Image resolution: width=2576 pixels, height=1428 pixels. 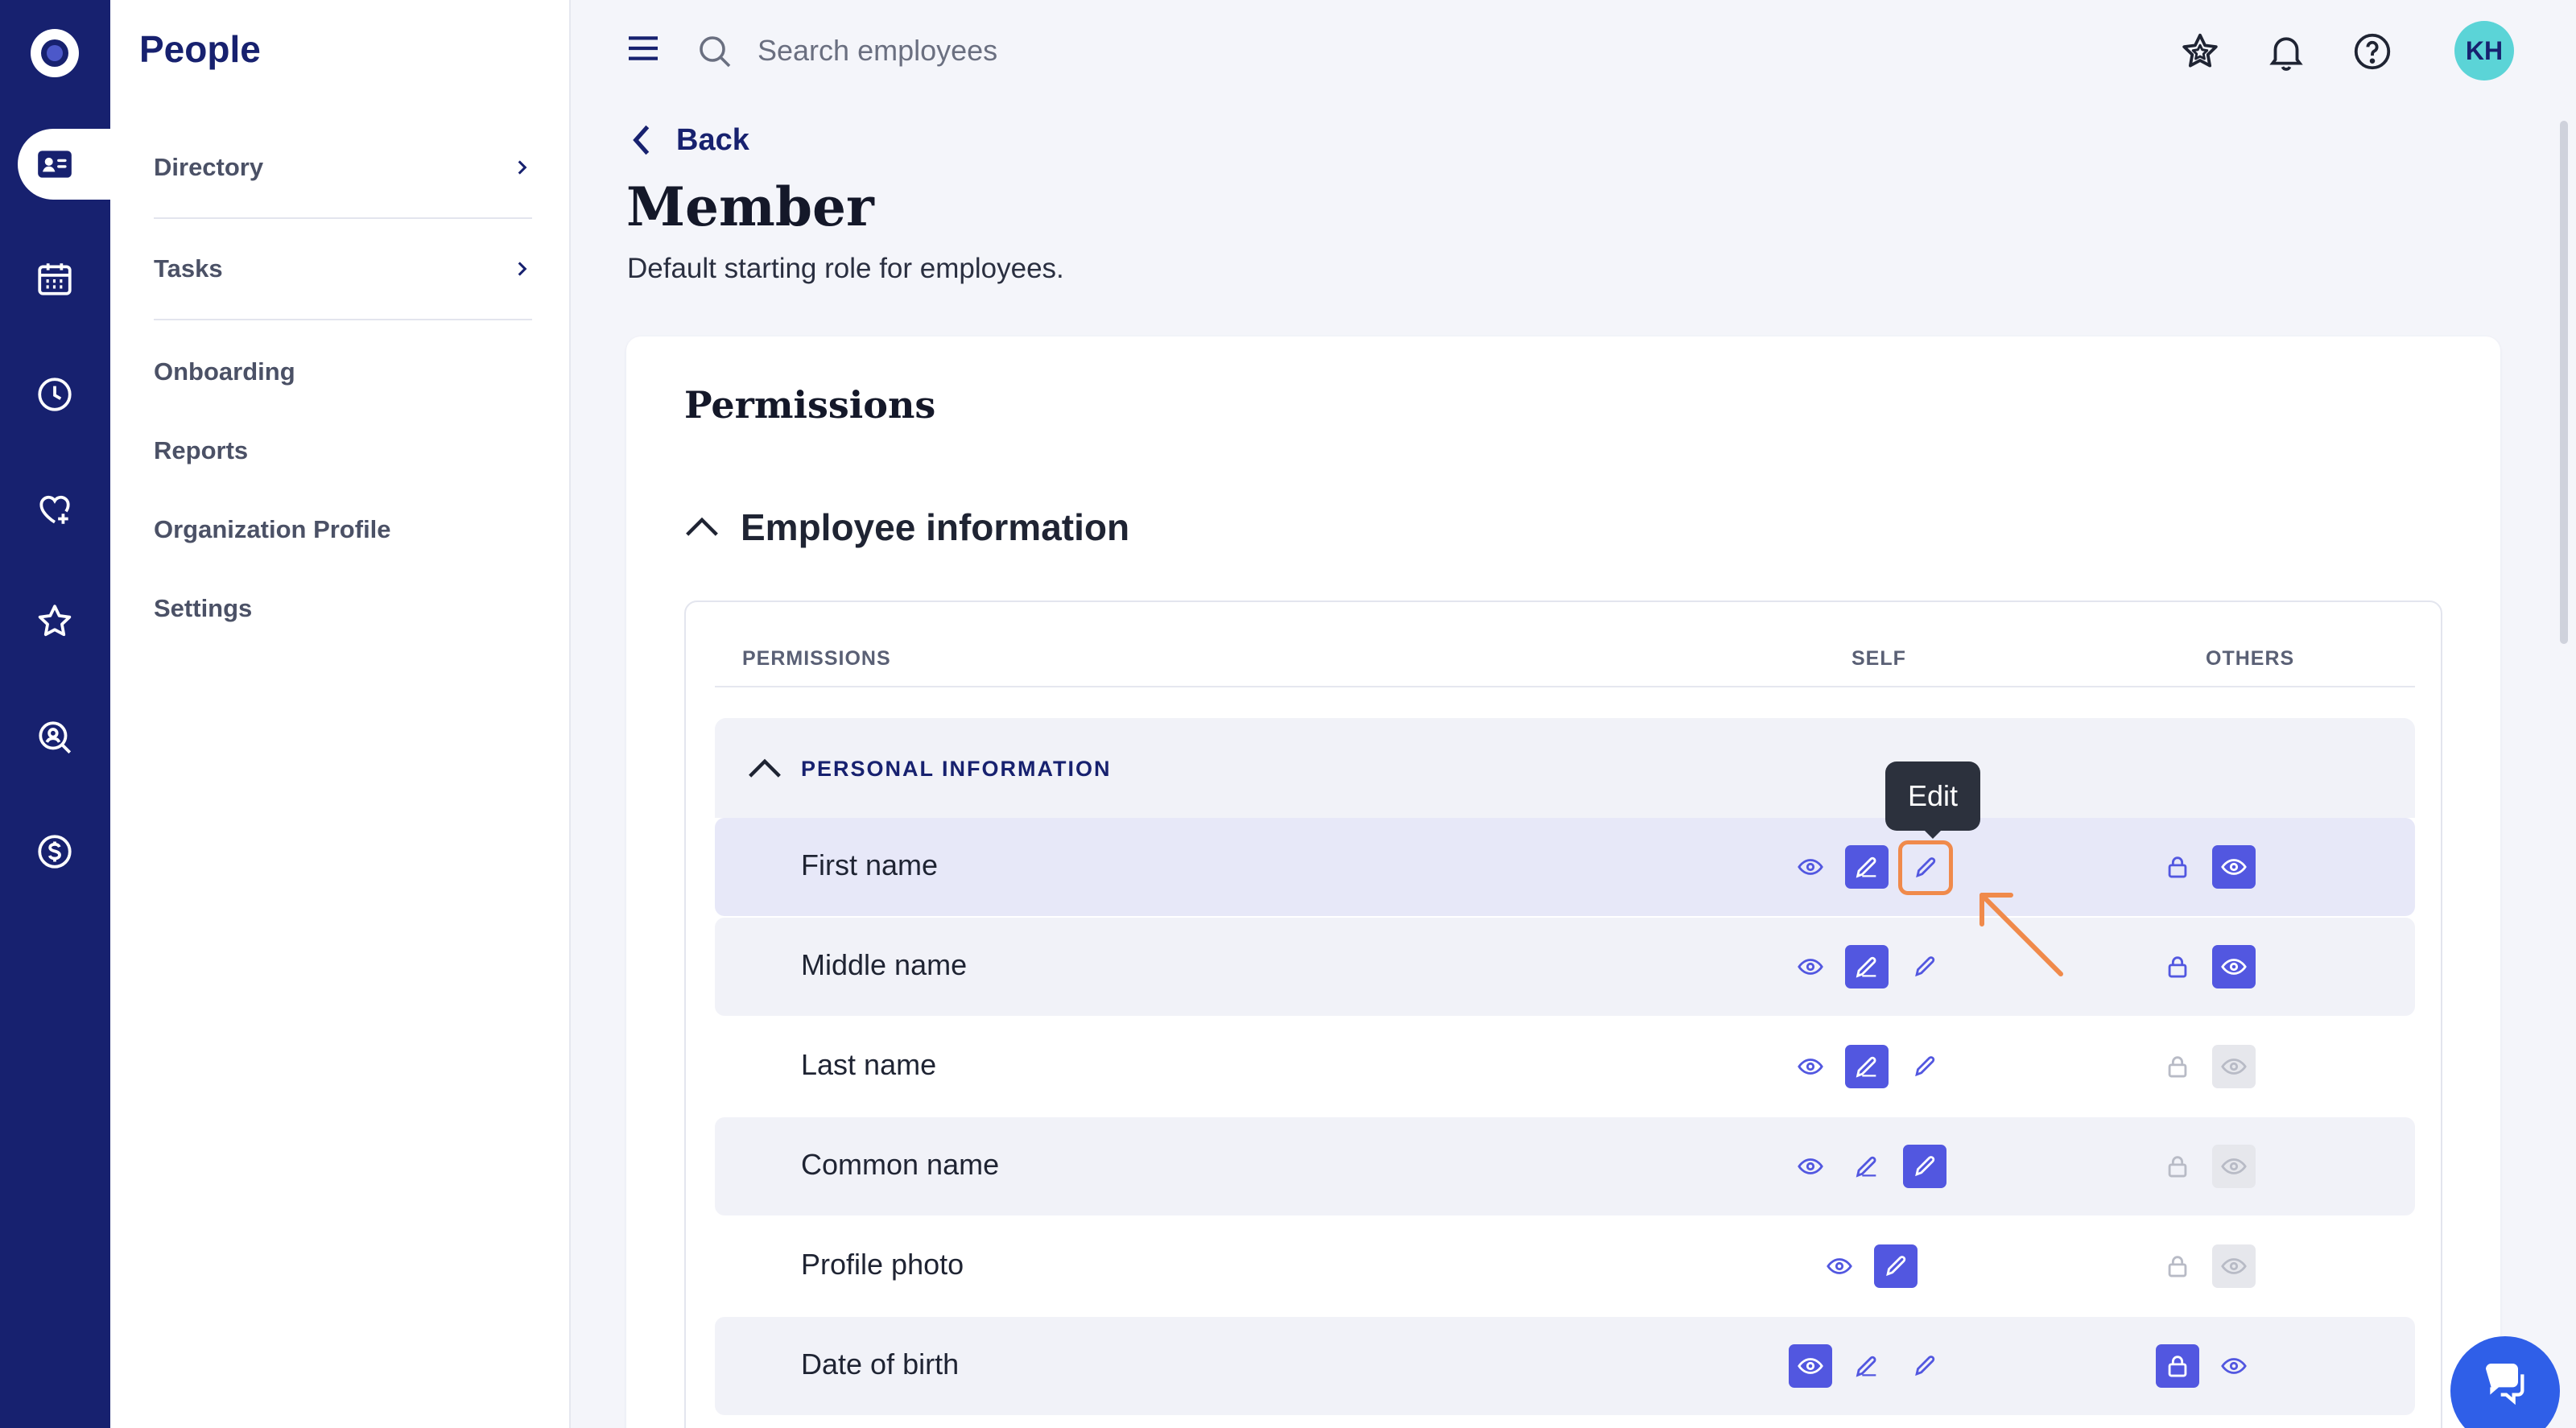 I want to click on back-link: Back, so click(x=688, y=140).